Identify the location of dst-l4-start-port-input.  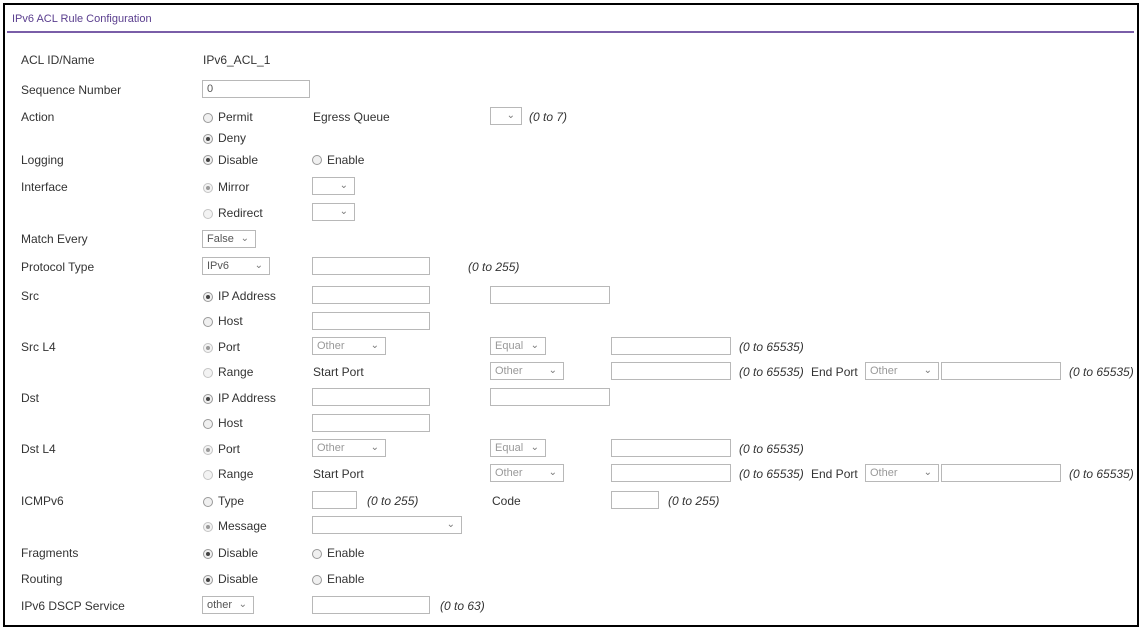
(671, 473).